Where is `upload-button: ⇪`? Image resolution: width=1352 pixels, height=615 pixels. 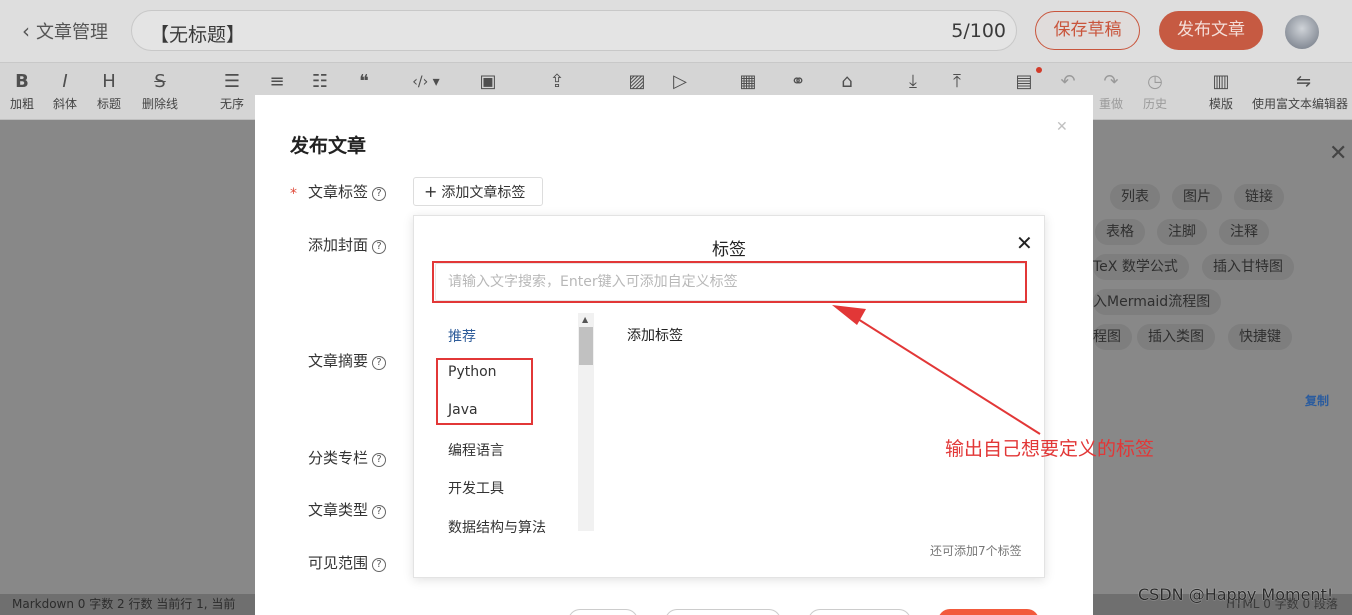
upload-button: ⇪ is located at coordinates (557, 82).